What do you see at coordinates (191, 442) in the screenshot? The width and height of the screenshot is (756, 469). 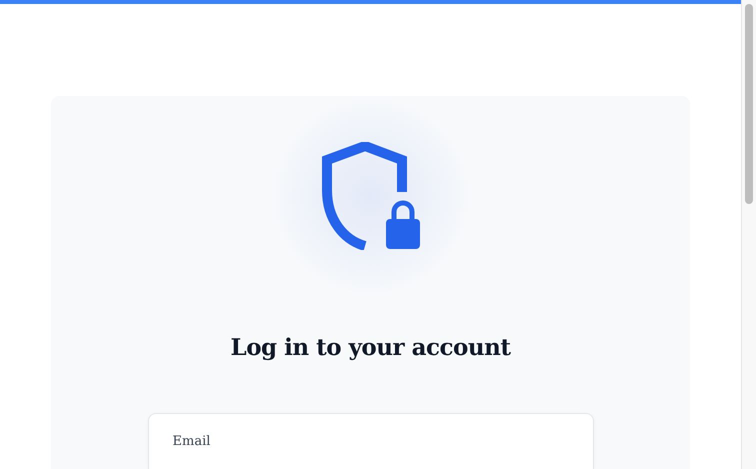 I see `email-label: Email` at bounding box center [191, 442].